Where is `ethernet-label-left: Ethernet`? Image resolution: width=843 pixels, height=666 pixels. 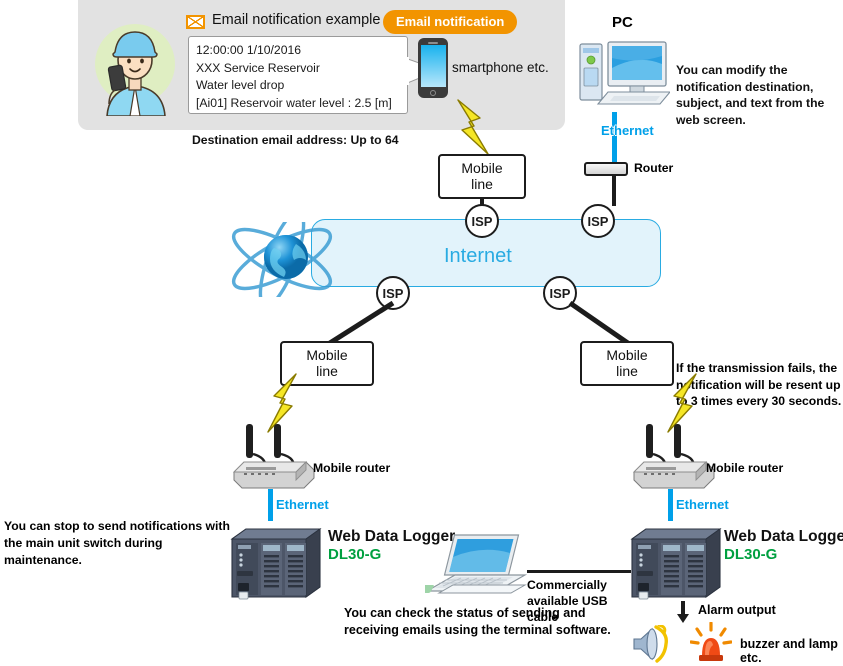 ethernet-label-left: Ethernet is located at coordinates (302, 504).